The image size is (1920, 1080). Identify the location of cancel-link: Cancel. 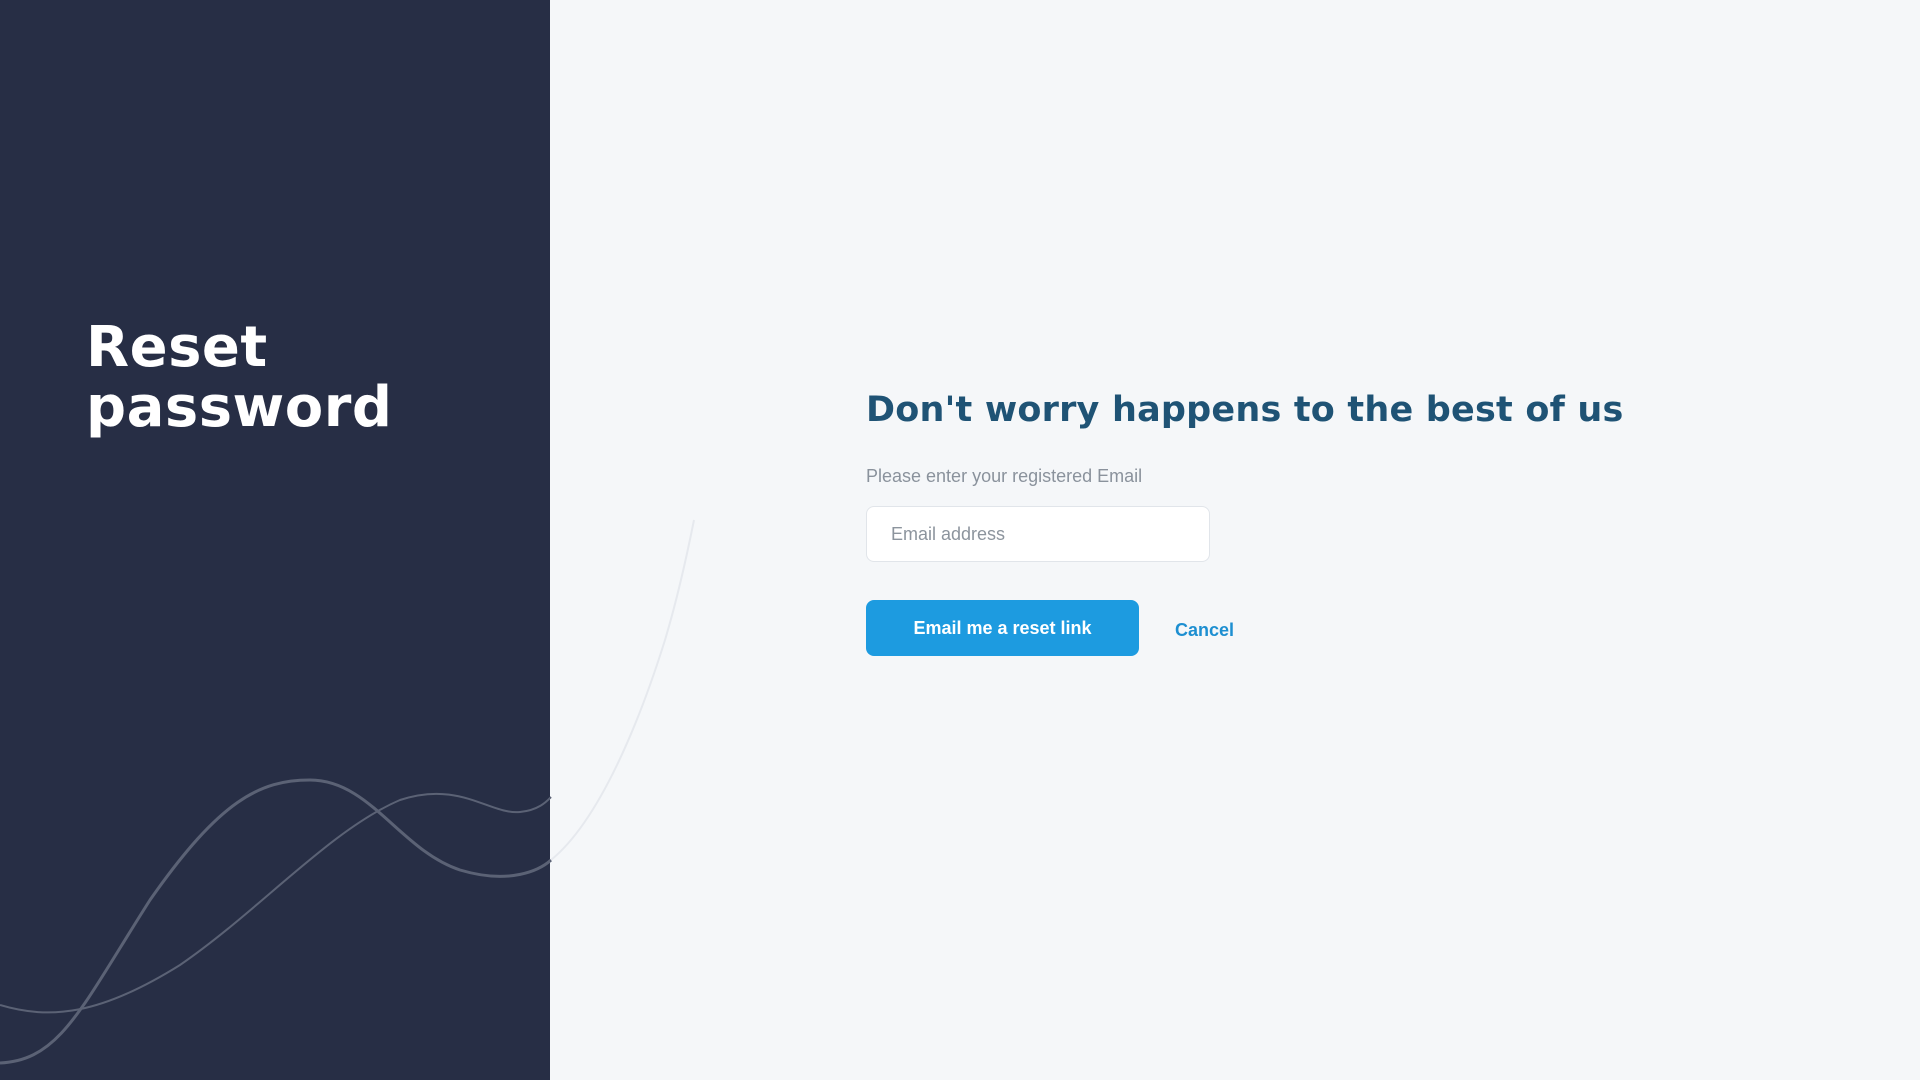
(1204, 630).